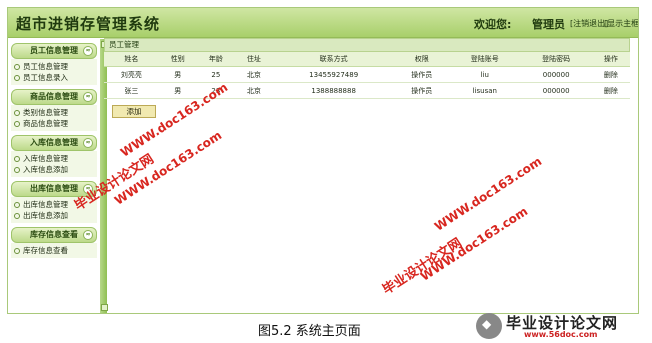 The image size is (652, 343). Describe the element at coordinates (485, 74) in the screenshot. I see `table-cell: liu` at that location.